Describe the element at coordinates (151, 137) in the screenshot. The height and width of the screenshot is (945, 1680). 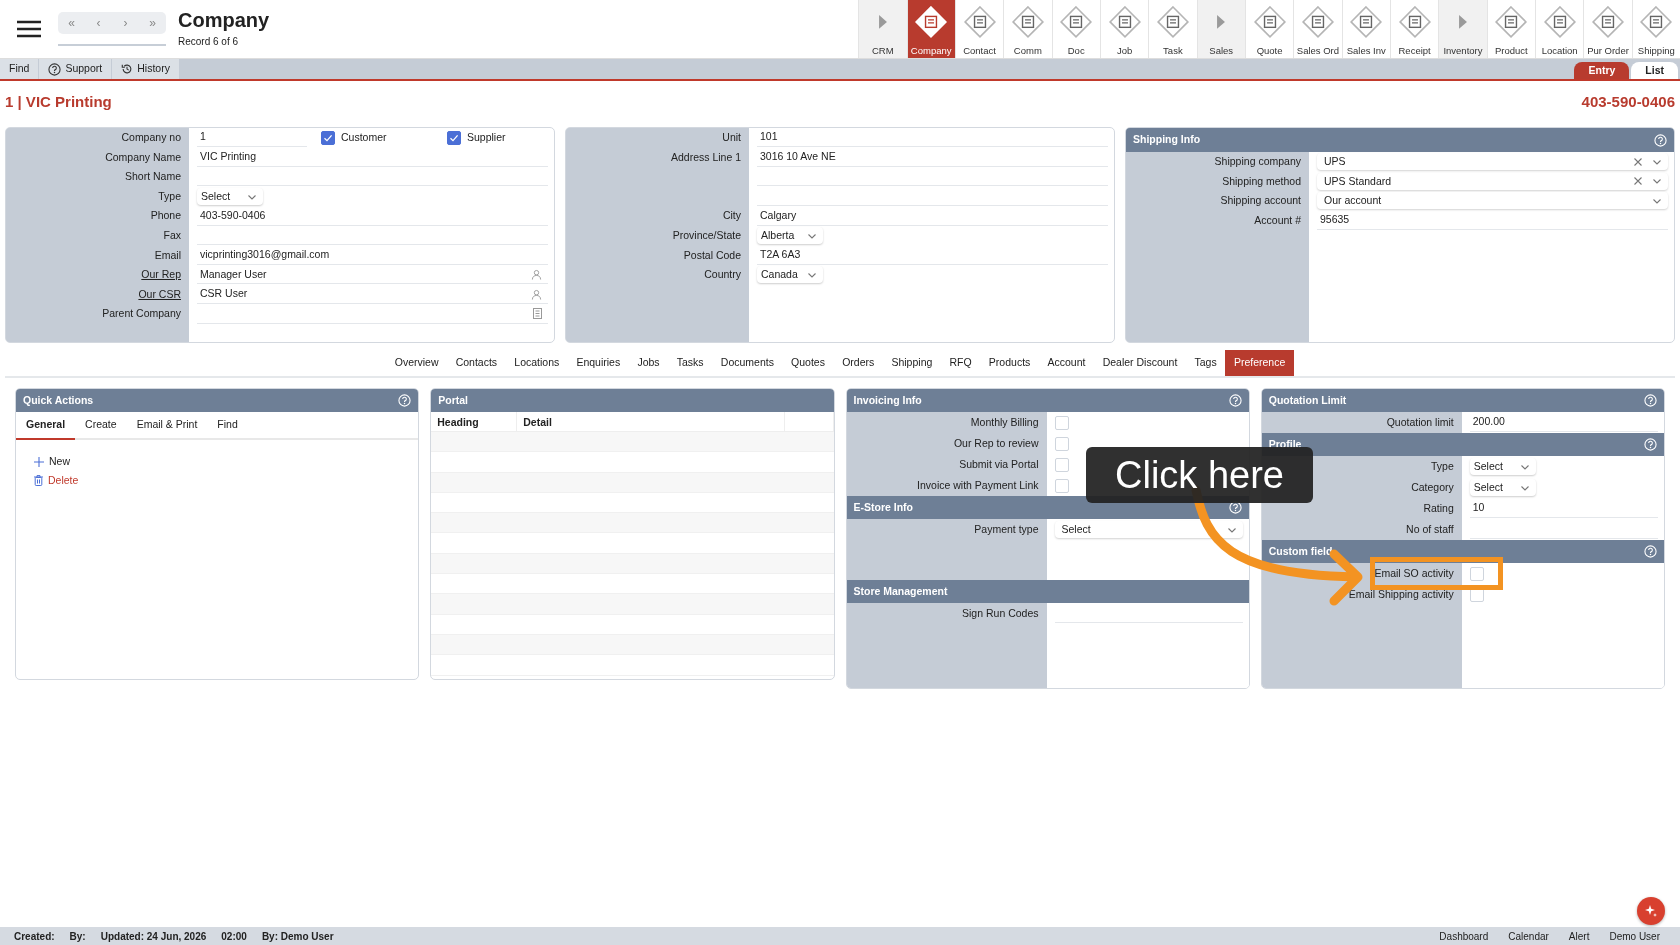
I see `field-label: Company no` at that location.